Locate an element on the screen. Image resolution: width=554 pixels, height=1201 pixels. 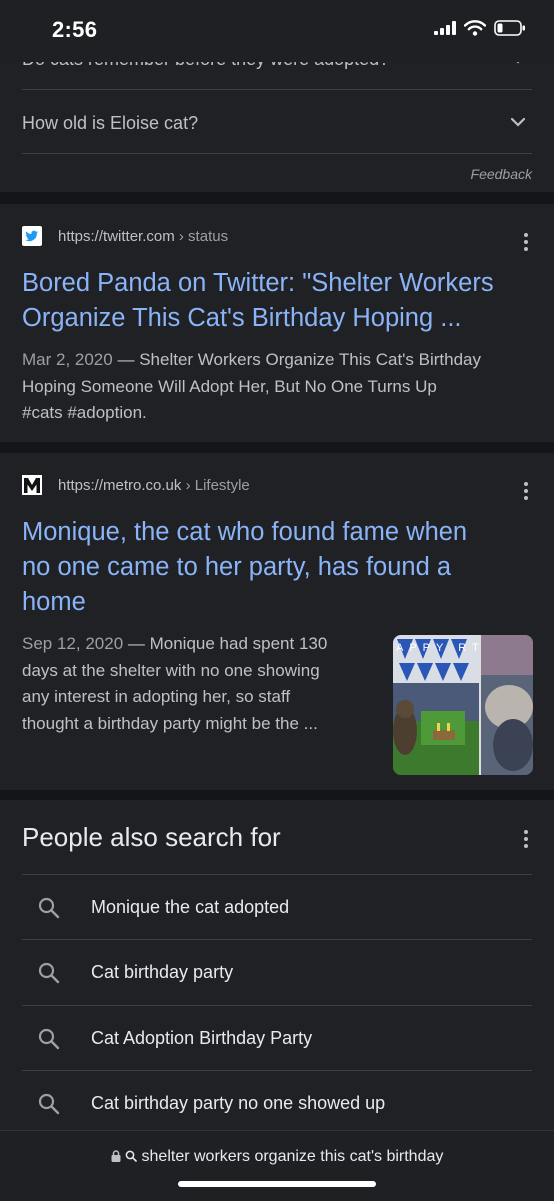
result-breadcrumb: › status is located at coordinates (203, 236).